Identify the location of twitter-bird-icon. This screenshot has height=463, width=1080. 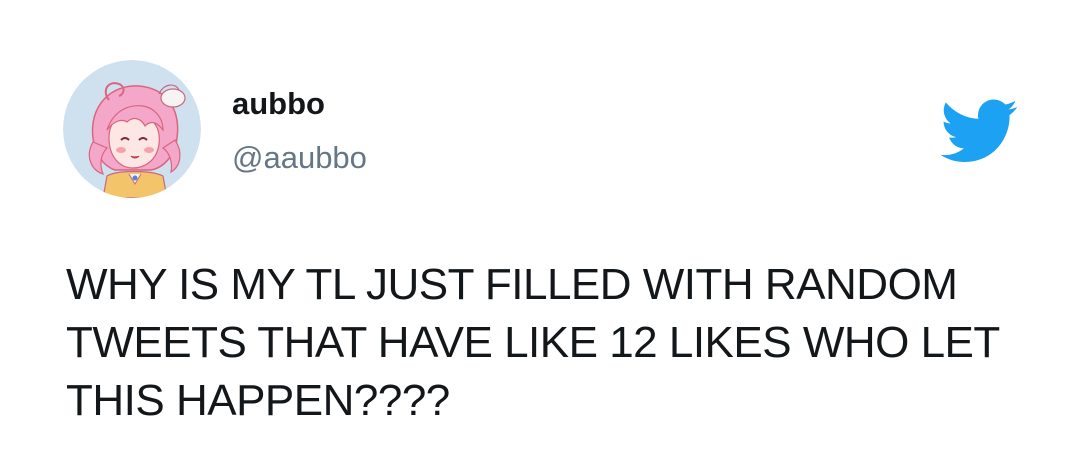
(978, 130).